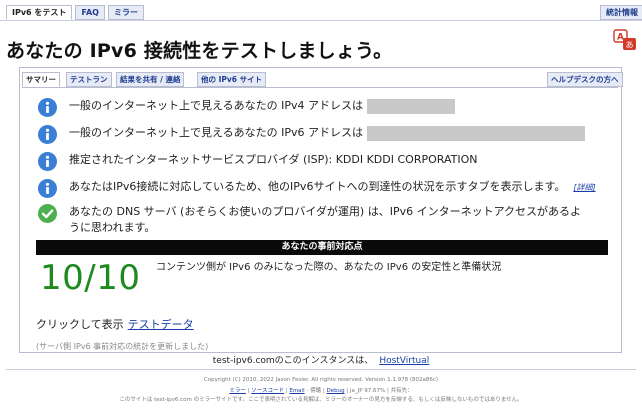 Image resolution: width=642 pixels, height=412 pixels. Describe the element at coordinates (335, 391) in the screenshot. I see `footer-link-debug: Debug` at that location.